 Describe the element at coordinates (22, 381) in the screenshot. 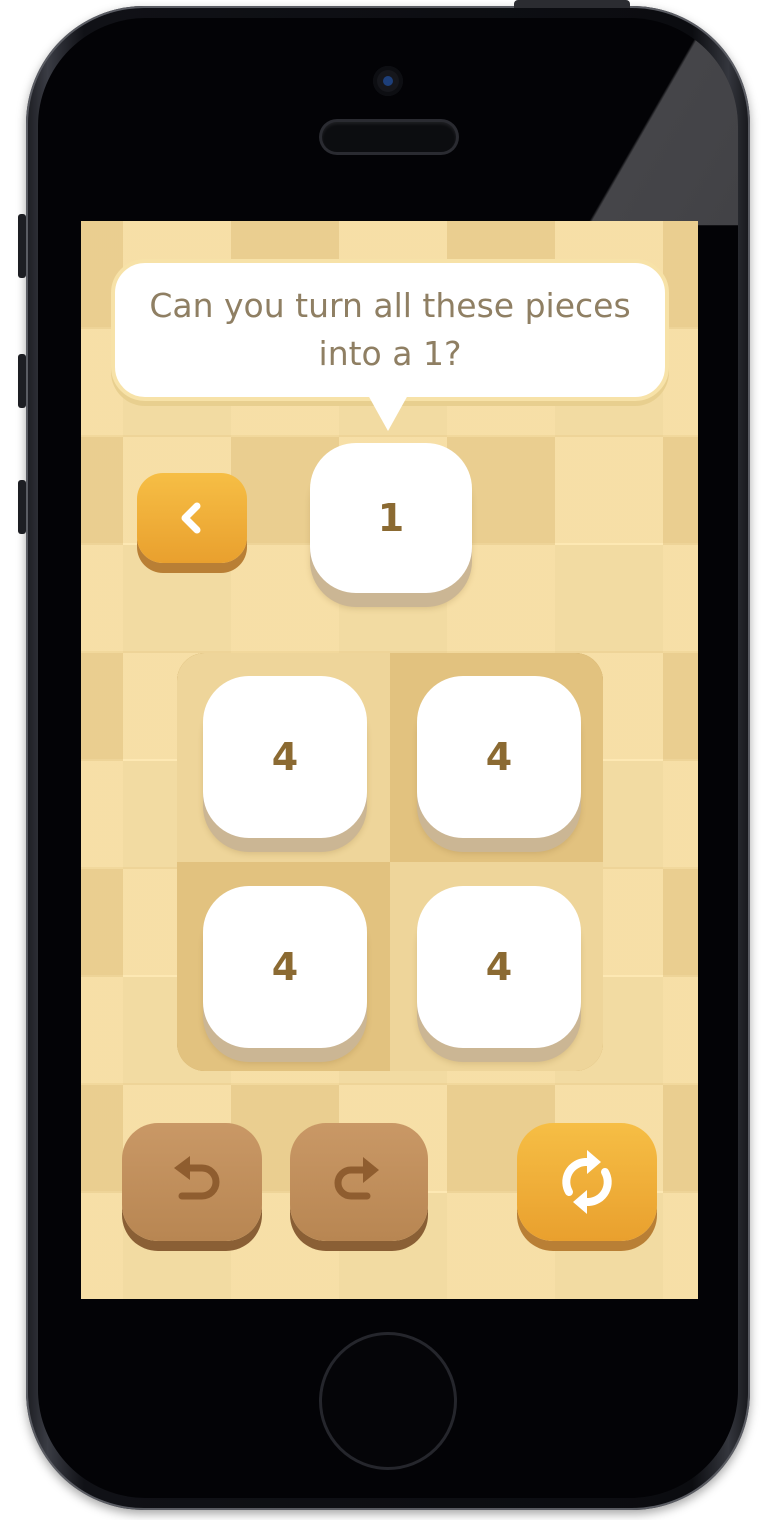

I see `volume-up-button` at that location.